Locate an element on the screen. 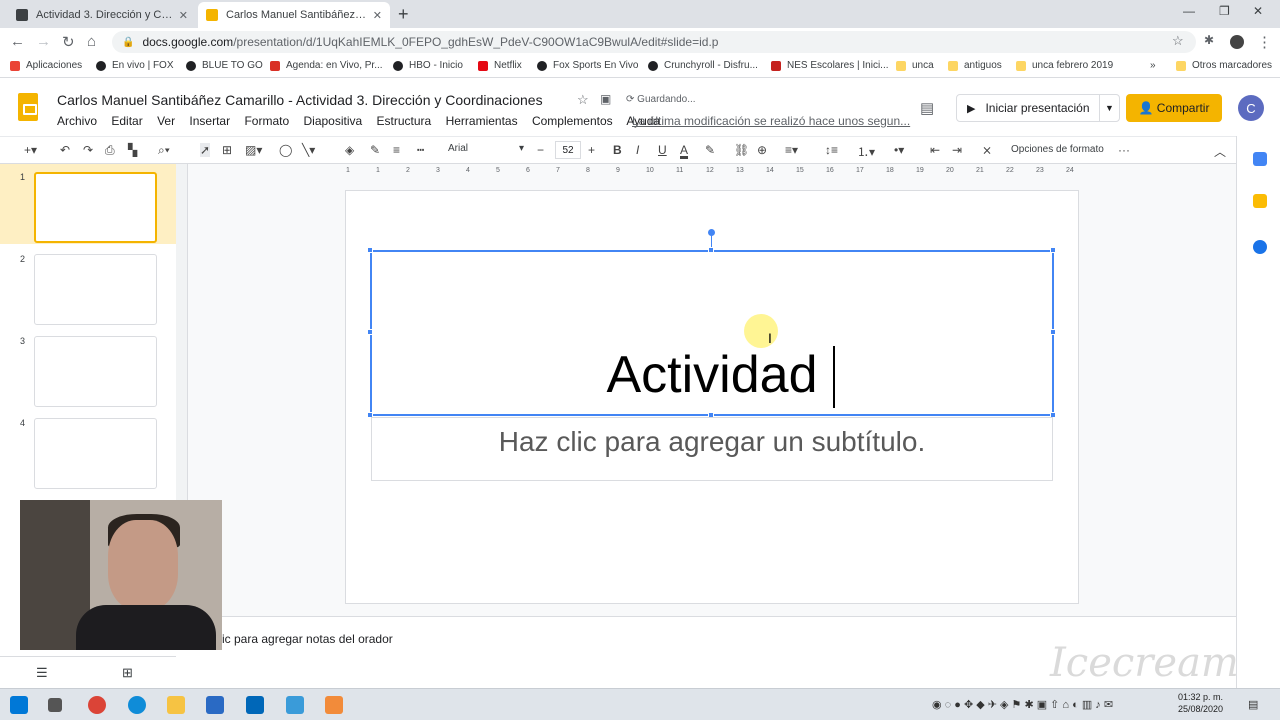 The width and height of the screenshot is (1280, 720). slide-title-text: Actividad is located at coordinates (712, 375).